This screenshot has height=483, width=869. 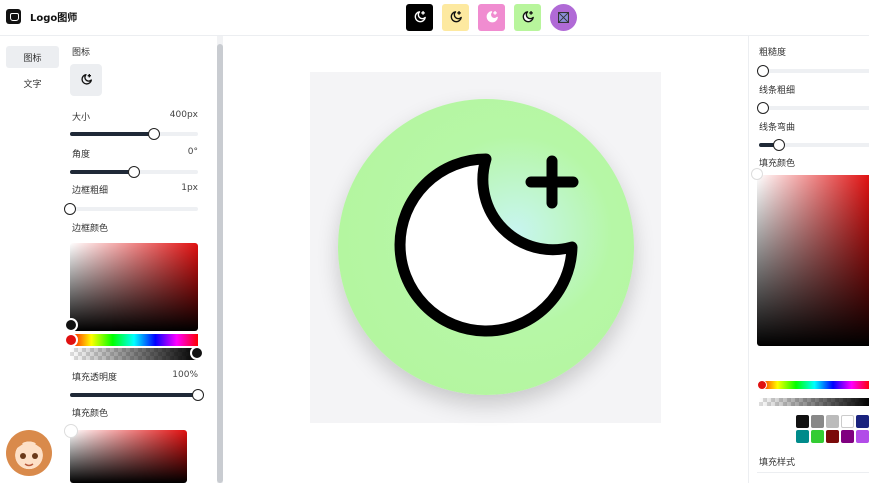 I want to click on border-width-slider-thumb, so click(x=70, y=209).